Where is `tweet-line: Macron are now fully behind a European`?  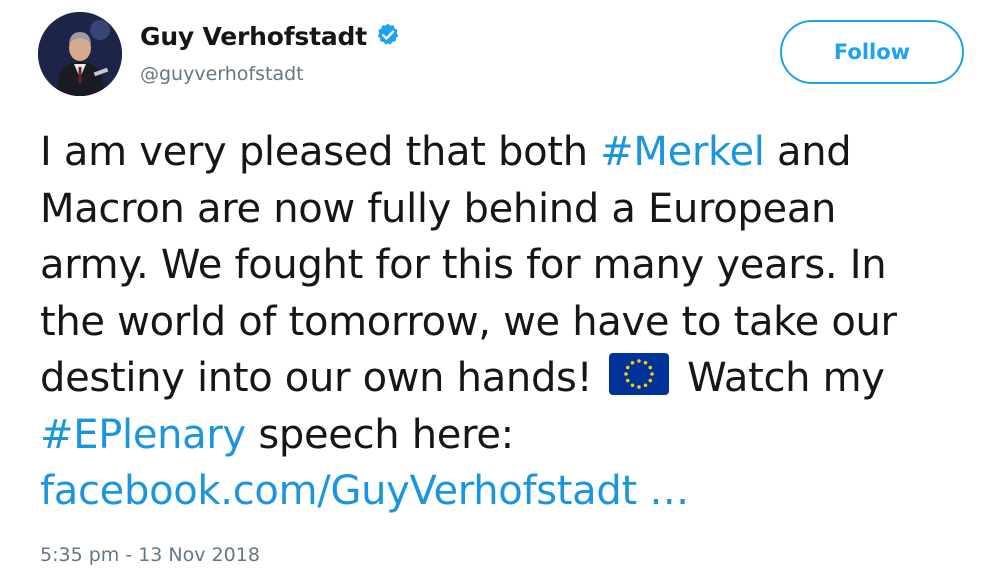
tweet-line: Macron are now fully behind a European is located at coordinates (438, 208).